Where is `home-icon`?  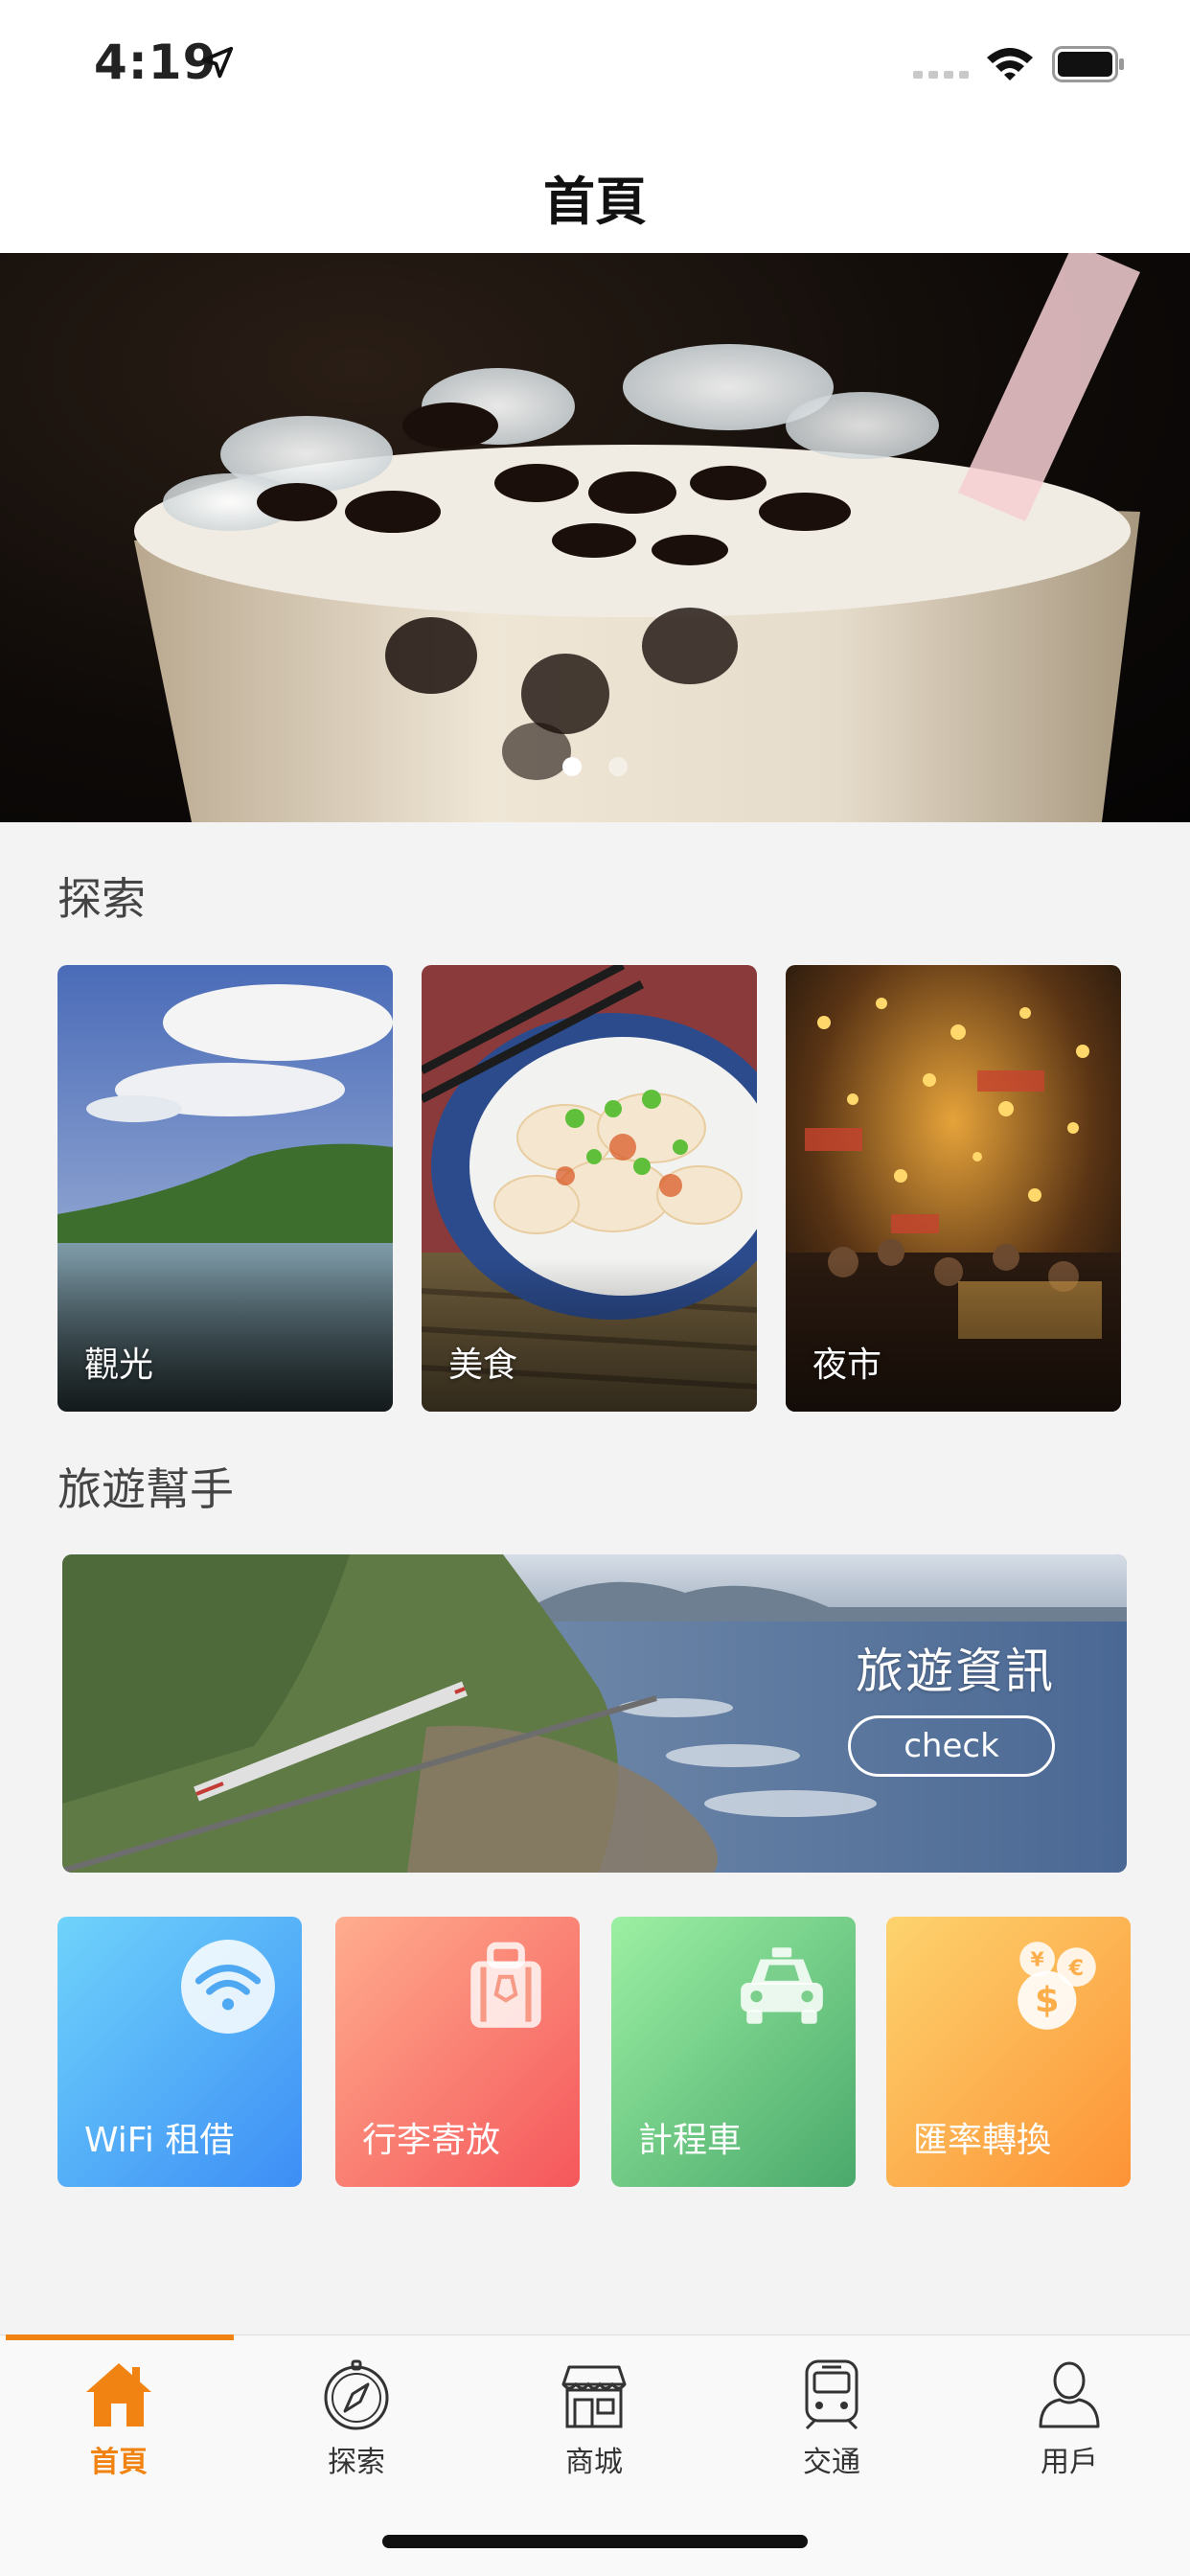
home-icon is located at coordinates (119, 2394).